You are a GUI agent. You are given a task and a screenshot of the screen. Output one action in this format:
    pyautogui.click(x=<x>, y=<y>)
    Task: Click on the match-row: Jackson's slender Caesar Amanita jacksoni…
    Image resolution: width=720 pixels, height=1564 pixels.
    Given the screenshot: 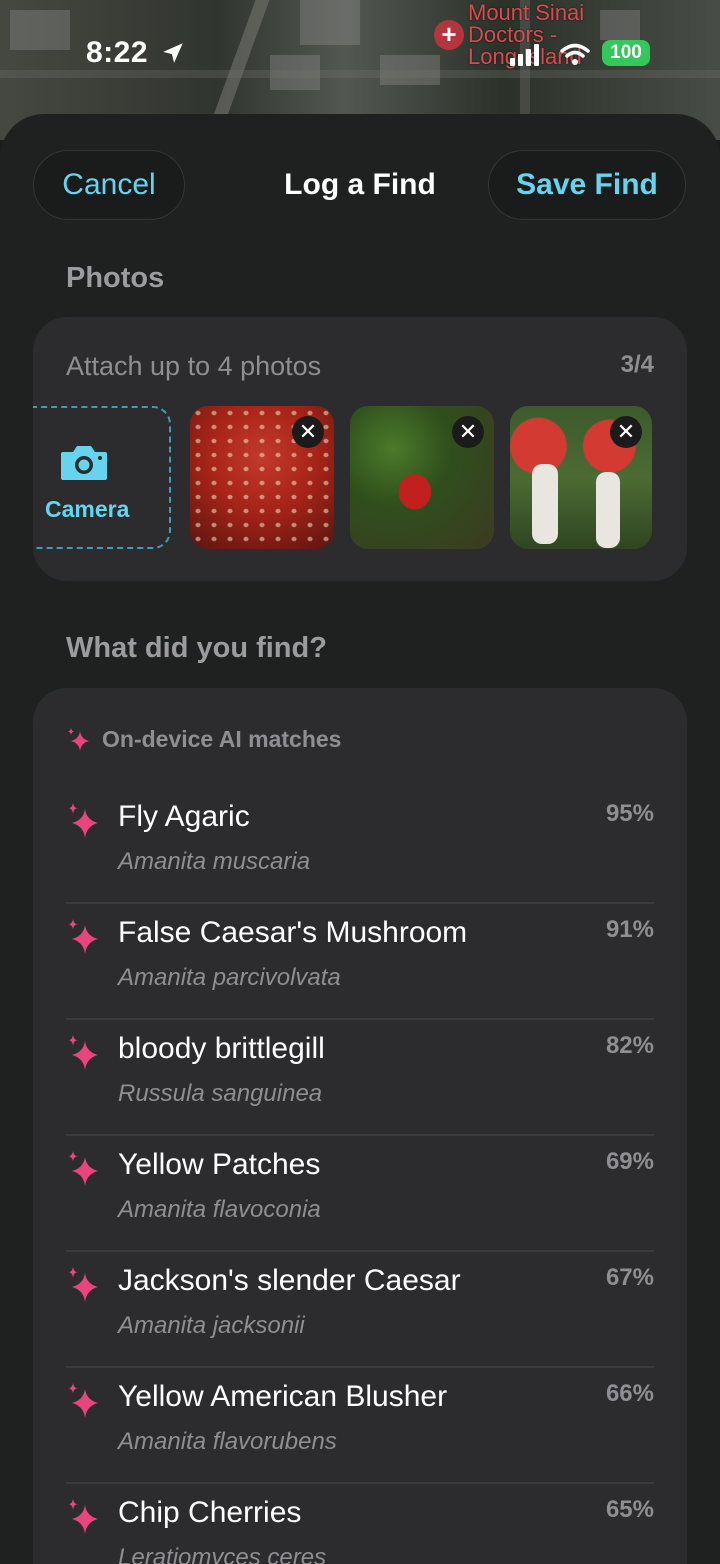 What is the action you would take?
    pyautogui.click(x=360, y=1314)
    